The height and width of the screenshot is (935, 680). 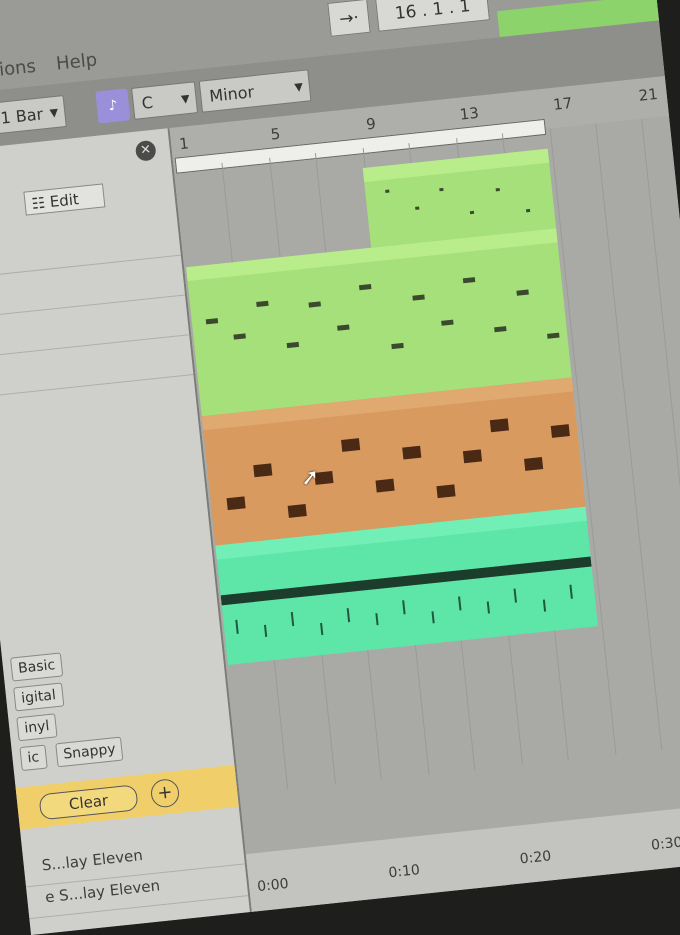 What do you see at coordinates (165, 100) in the screenshot?
I see `scale-key-dropdown: C ▼` at bounding box center [165, 100].